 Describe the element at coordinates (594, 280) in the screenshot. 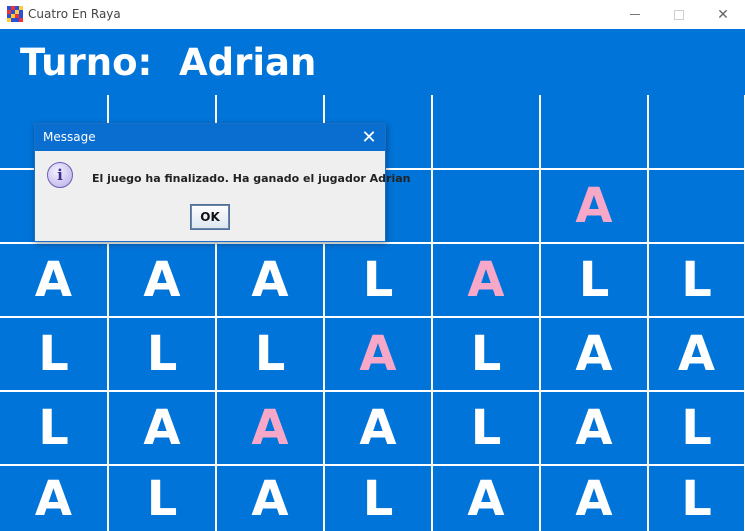

I see `board-cell-r2-c5: L` at that location.